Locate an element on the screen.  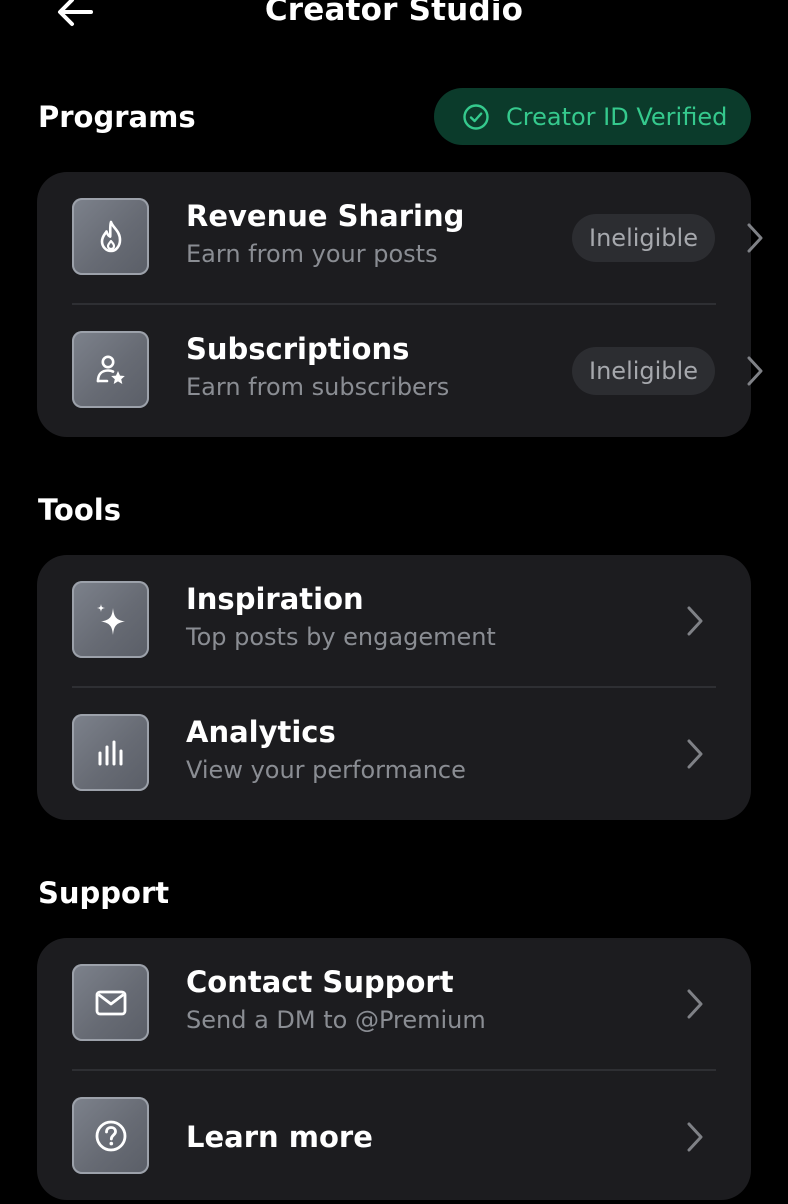
person-star-icon is located at coordinates (110, 369).